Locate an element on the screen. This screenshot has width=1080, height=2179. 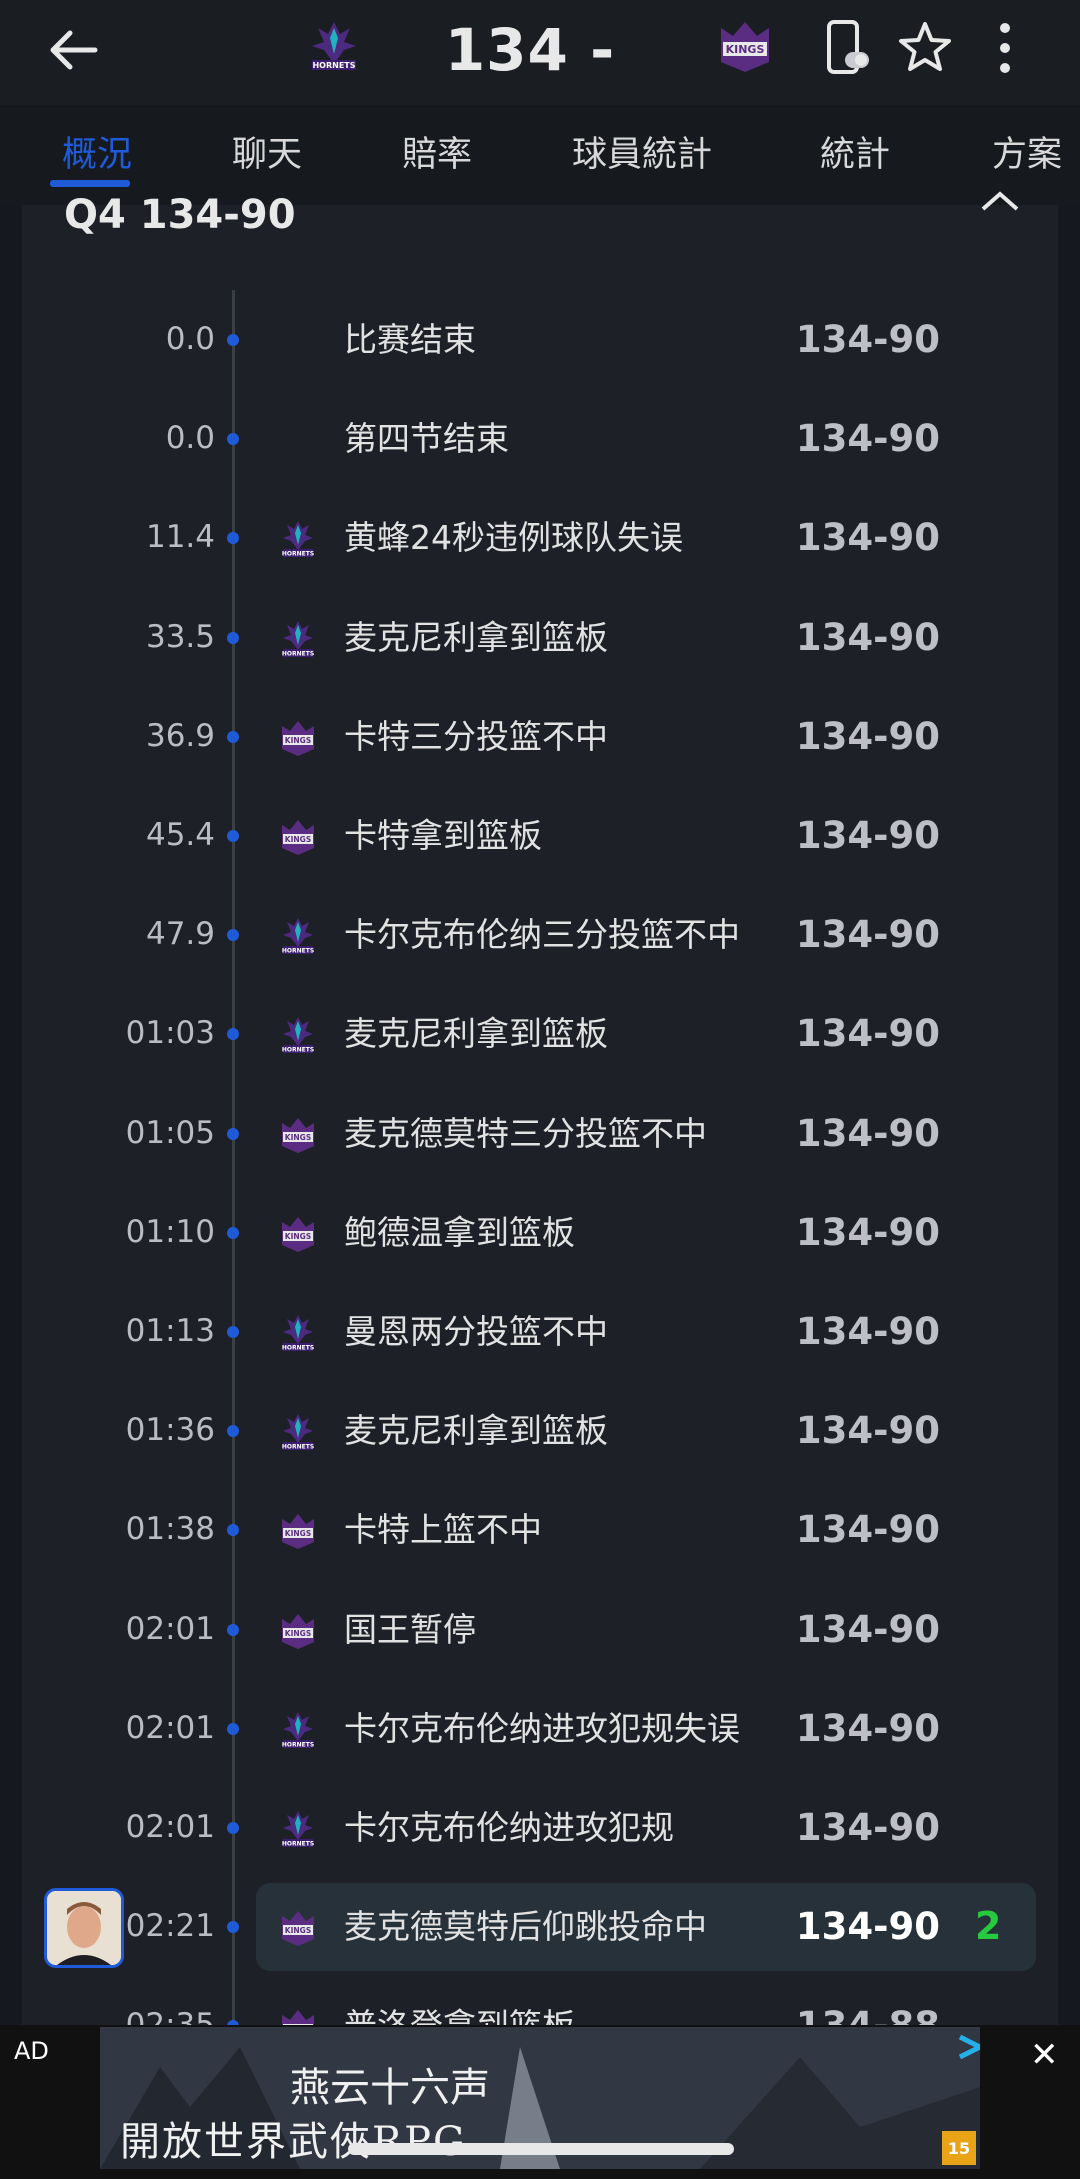
event-row: 36.9 KINGS 卡特三分投篮不中 134-90 is located at coordinates (540, 736).